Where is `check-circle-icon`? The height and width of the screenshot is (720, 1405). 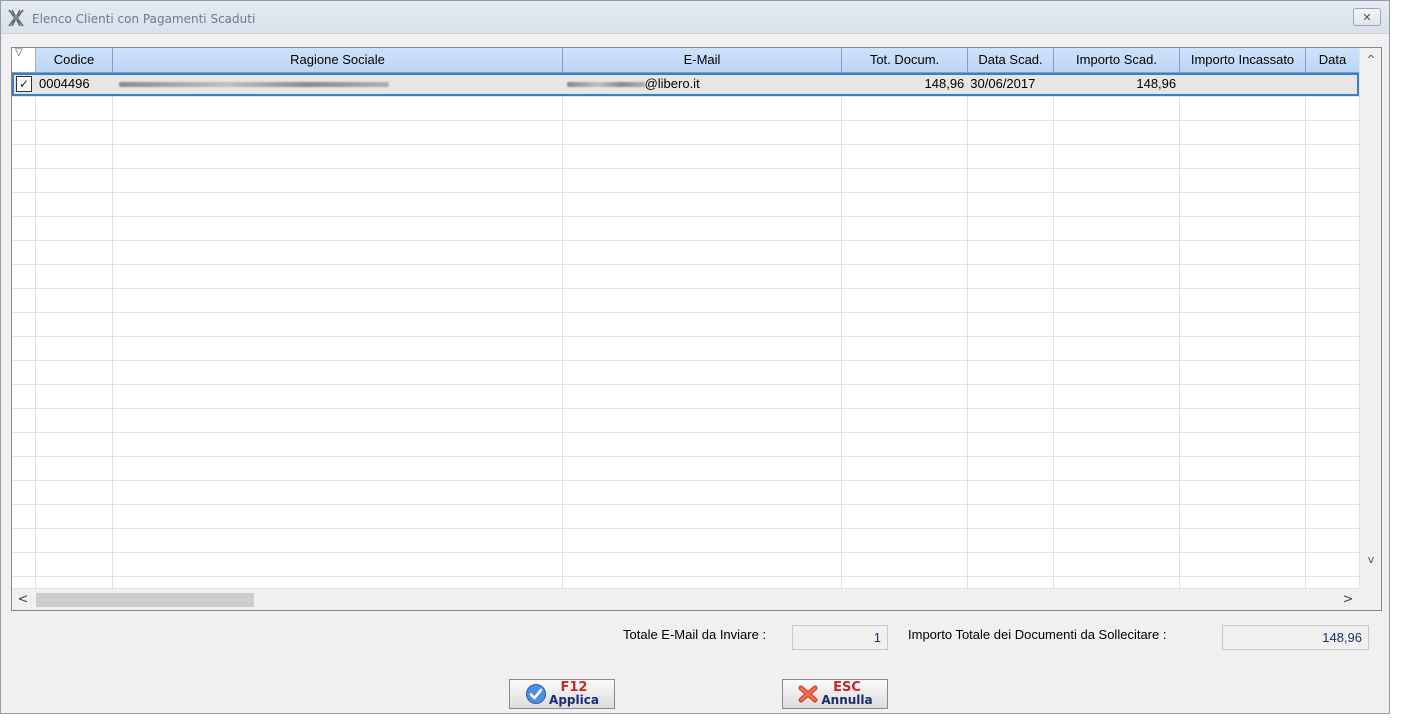 check-circle-icon is located at coordinates (536, 694).